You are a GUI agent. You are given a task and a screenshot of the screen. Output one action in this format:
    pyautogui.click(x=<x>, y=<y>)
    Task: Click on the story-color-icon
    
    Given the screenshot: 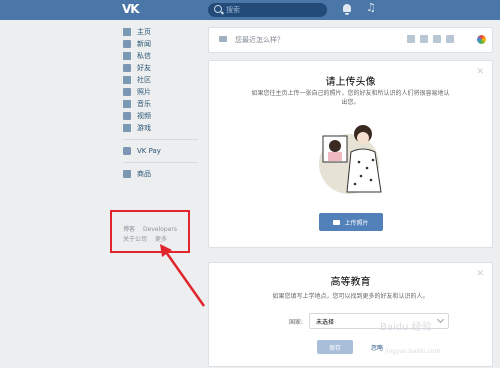 What is the action you would take?
    pyautogui.click(x=481, y=39)
    